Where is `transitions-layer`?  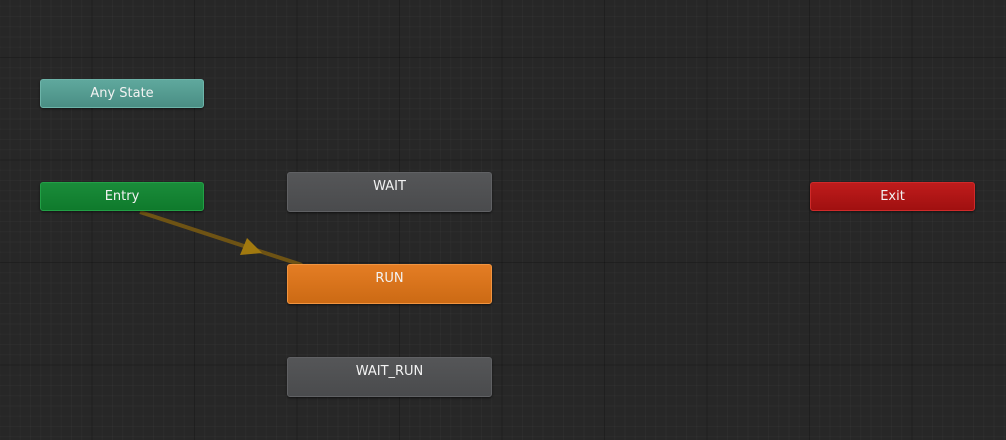
transitions-layer is located at coordinates (221, 238).